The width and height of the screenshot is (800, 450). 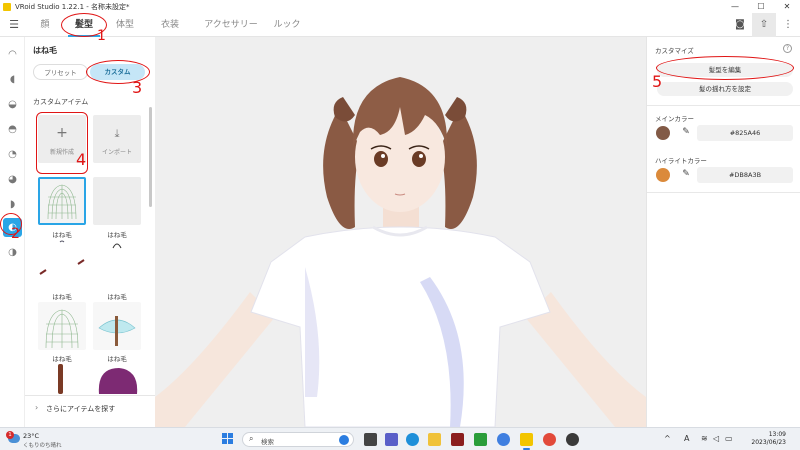 I want to click on annotation-number: 1, so click(x=101, y=36).